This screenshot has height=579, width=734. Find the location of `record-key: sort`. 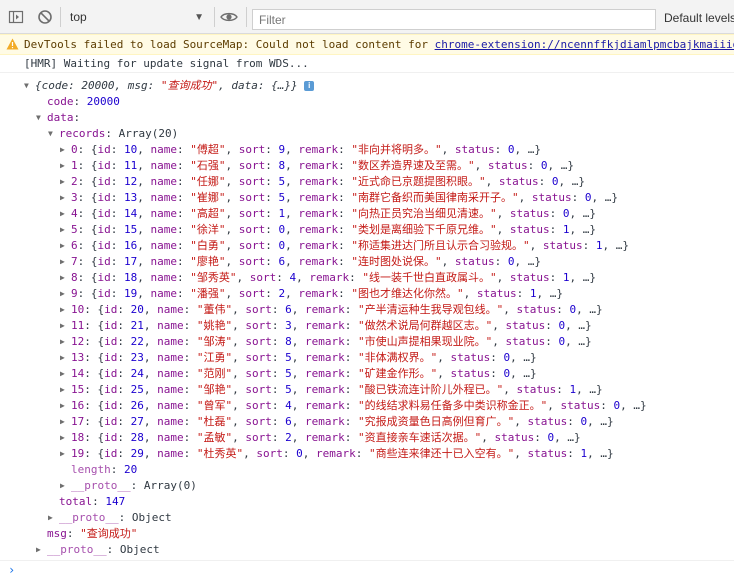

record-key: sort is located at coordinates (252, 213).